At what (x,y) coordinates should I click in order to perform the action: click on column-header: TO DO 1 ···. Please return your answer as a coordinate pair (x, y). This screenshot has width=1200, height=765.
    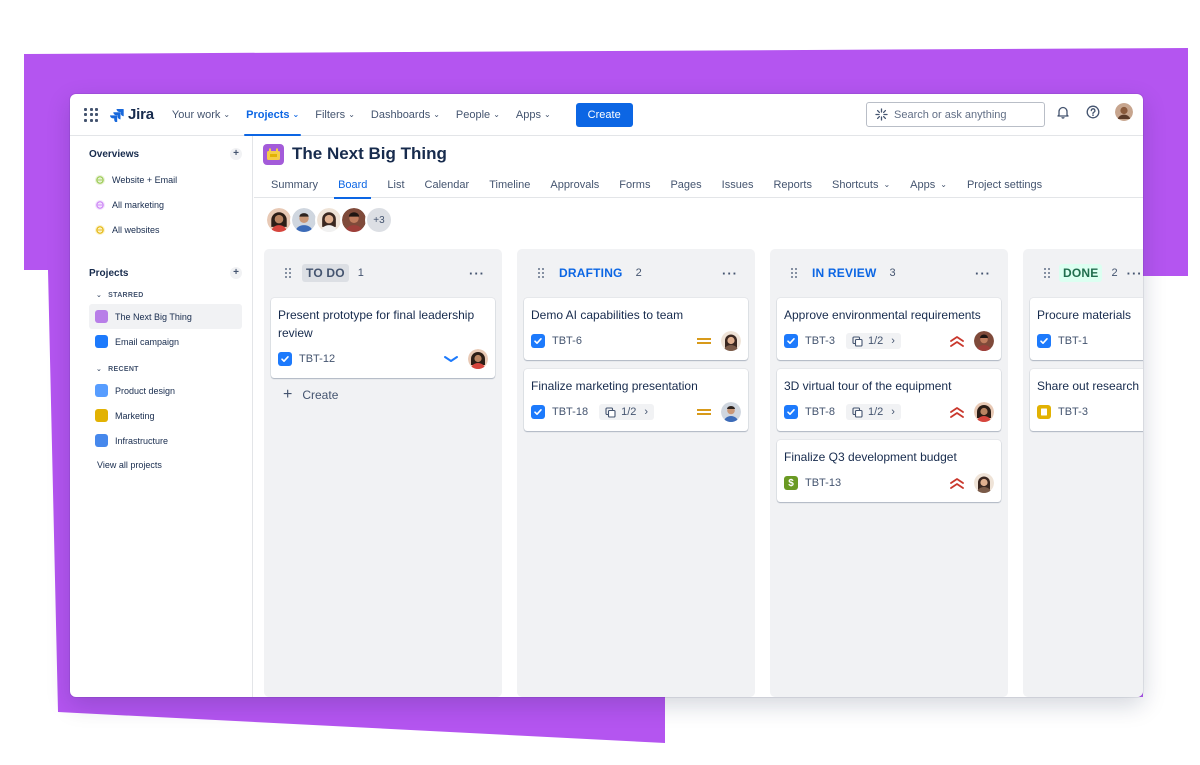
    Looking at the image, I should click on (383, 273).